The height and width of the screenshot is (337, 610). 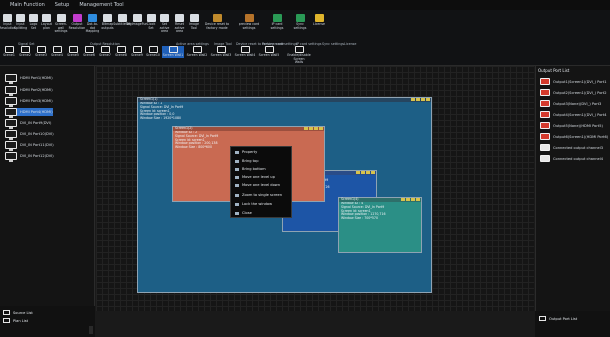 What do you see at coordinates (571, 147) in the screenshot?
I see `output-port-item: Connected output channel3` at bounding box center [571, 147].